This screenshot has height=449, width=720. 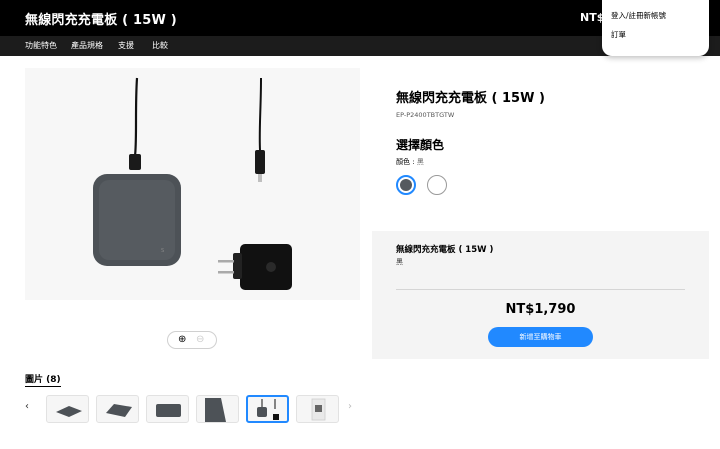 What do you see at coordinates (160, 45) in the screenshot?
I see `nav-item-compare: 比較` at bounding box center [160, 45].